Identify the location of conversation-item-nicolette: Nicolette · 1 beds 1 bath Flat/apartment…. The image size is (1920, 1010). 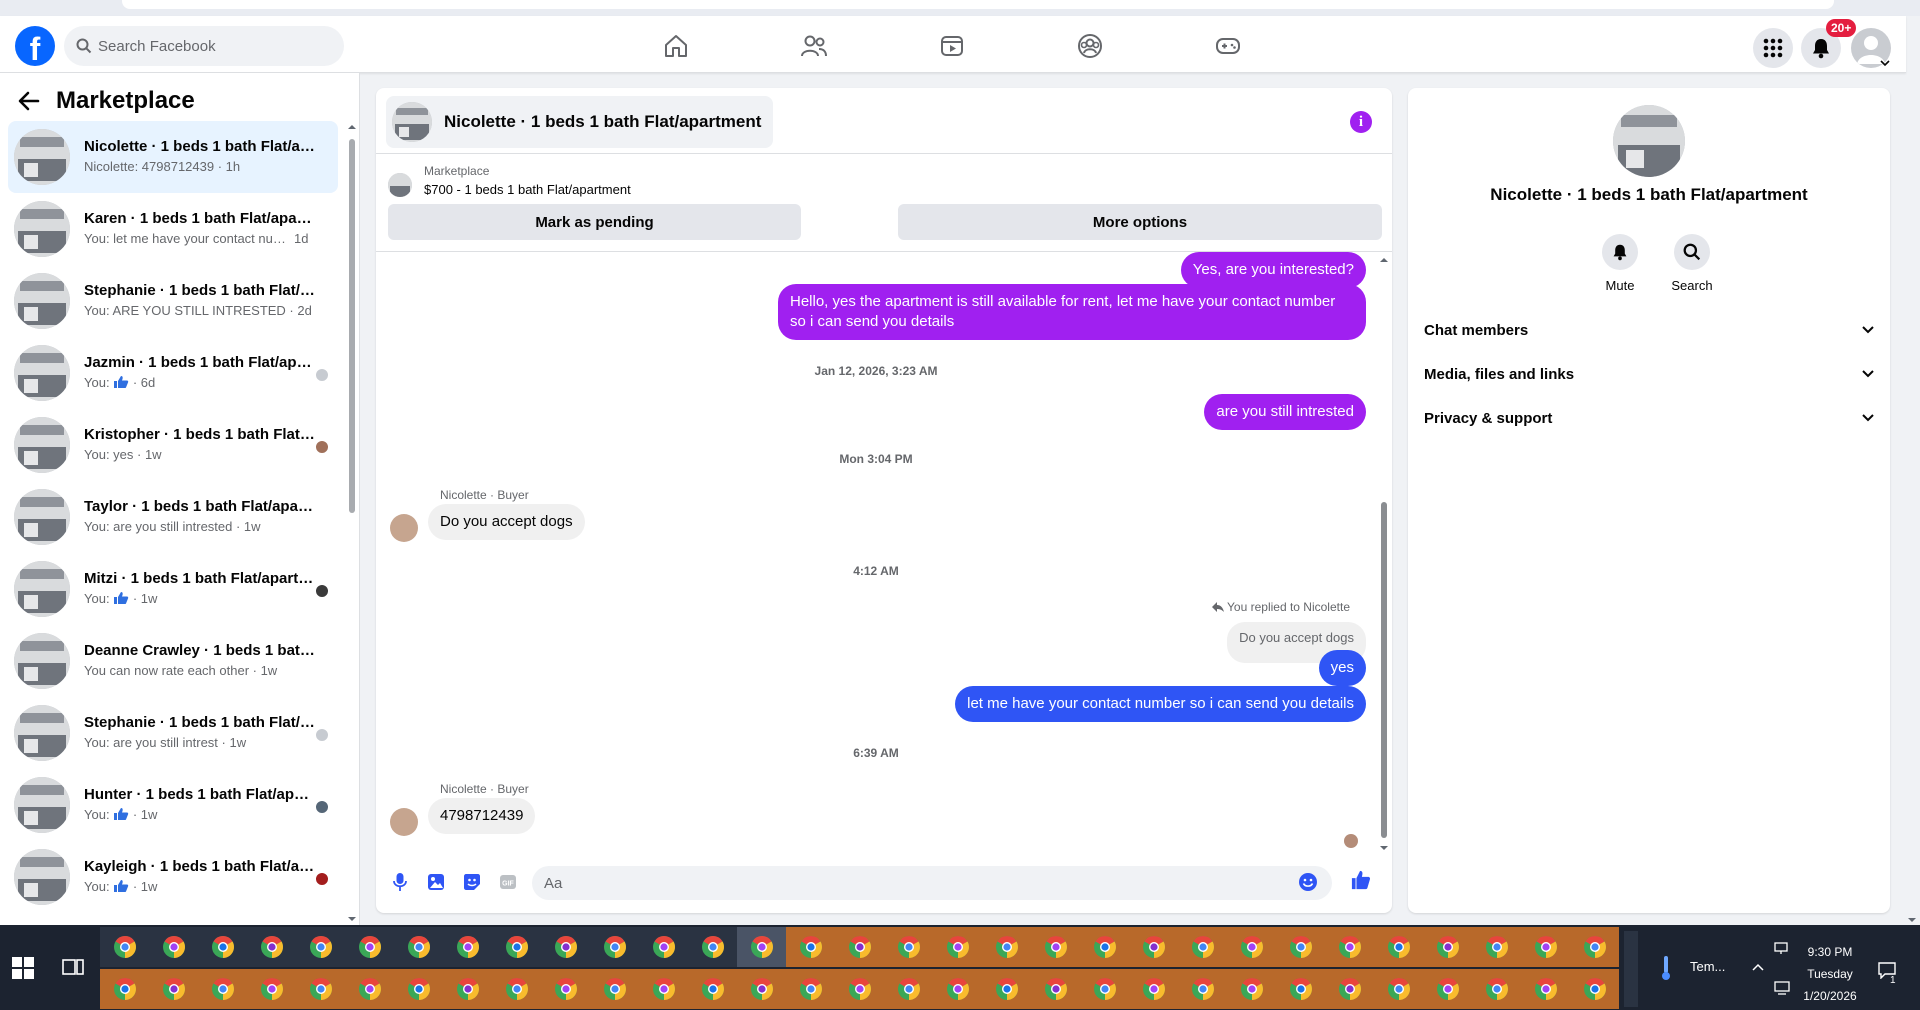
(173, 157).